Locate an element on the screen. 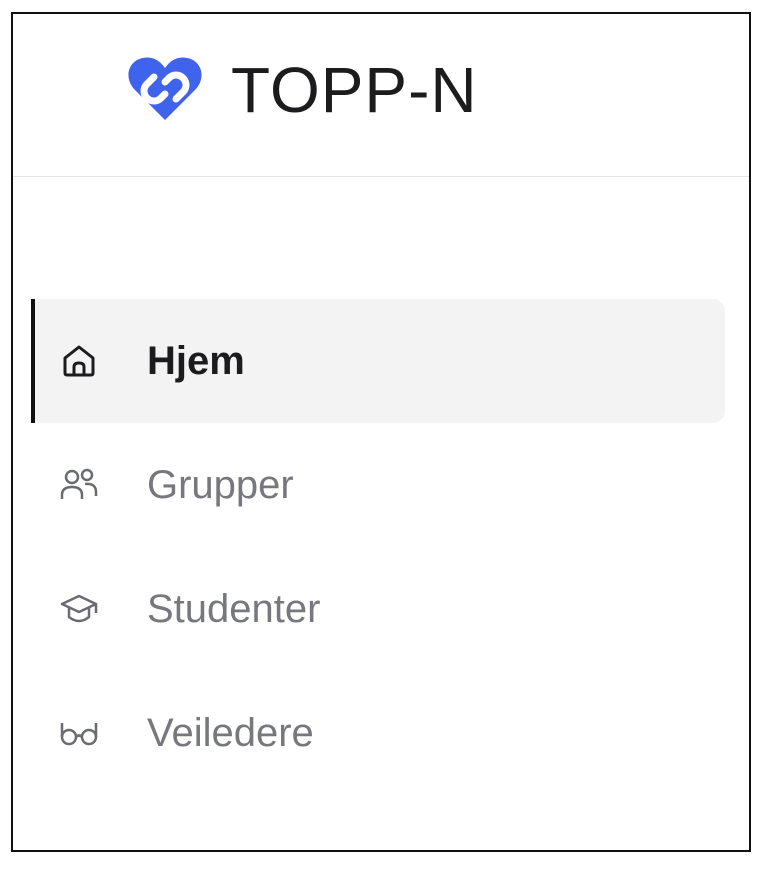  sidebar-item-hjem: Hjem is located at coordinates (378, 361).